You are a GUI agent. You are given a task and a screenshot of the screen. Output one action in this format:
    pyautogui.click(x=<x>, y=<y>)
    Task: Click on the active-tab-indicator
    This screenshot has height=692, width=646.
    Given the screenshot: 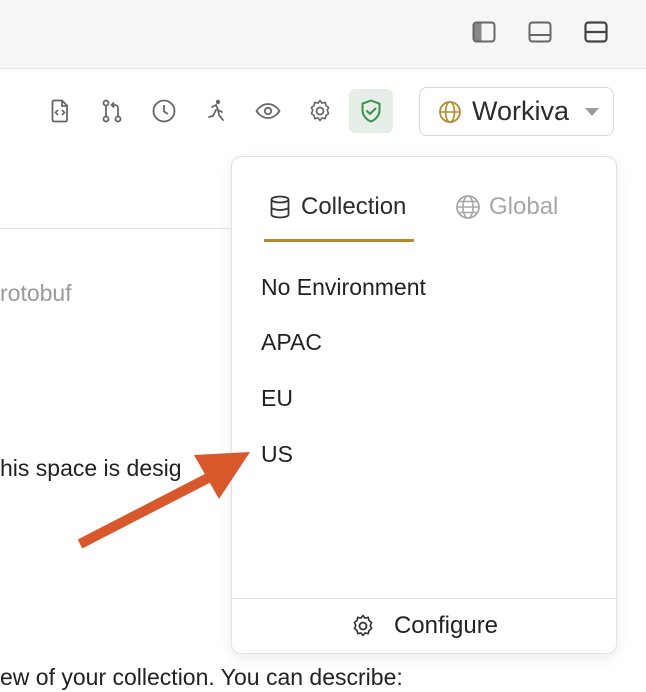 What is the action you would take?
    pyautogui.click(x=339, y=240)
    